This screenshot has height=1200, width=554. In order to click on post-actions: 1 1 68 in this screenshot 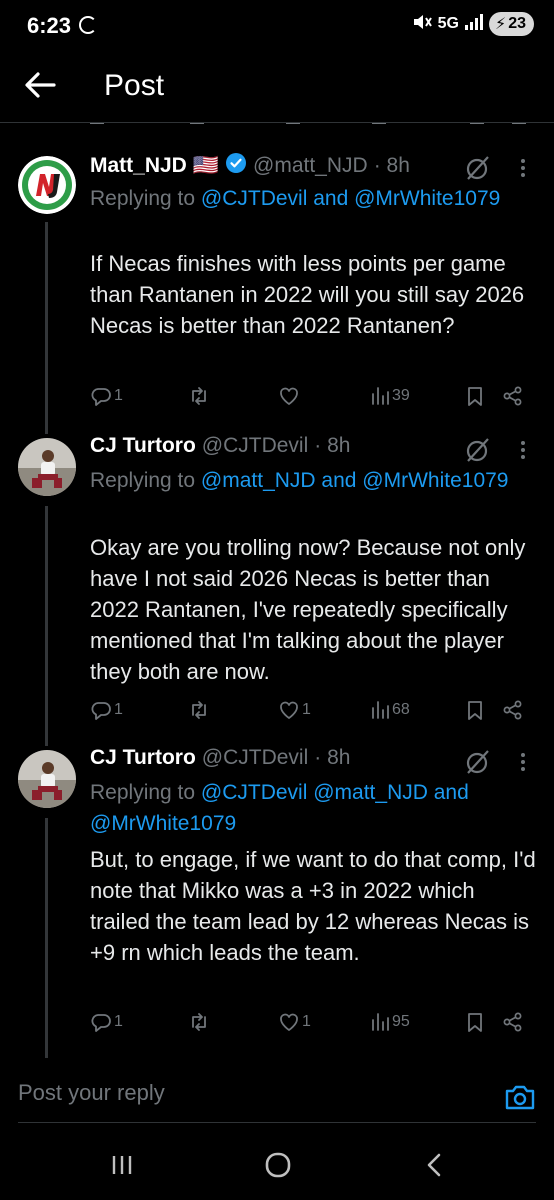, I will do `click(315, 714)`.